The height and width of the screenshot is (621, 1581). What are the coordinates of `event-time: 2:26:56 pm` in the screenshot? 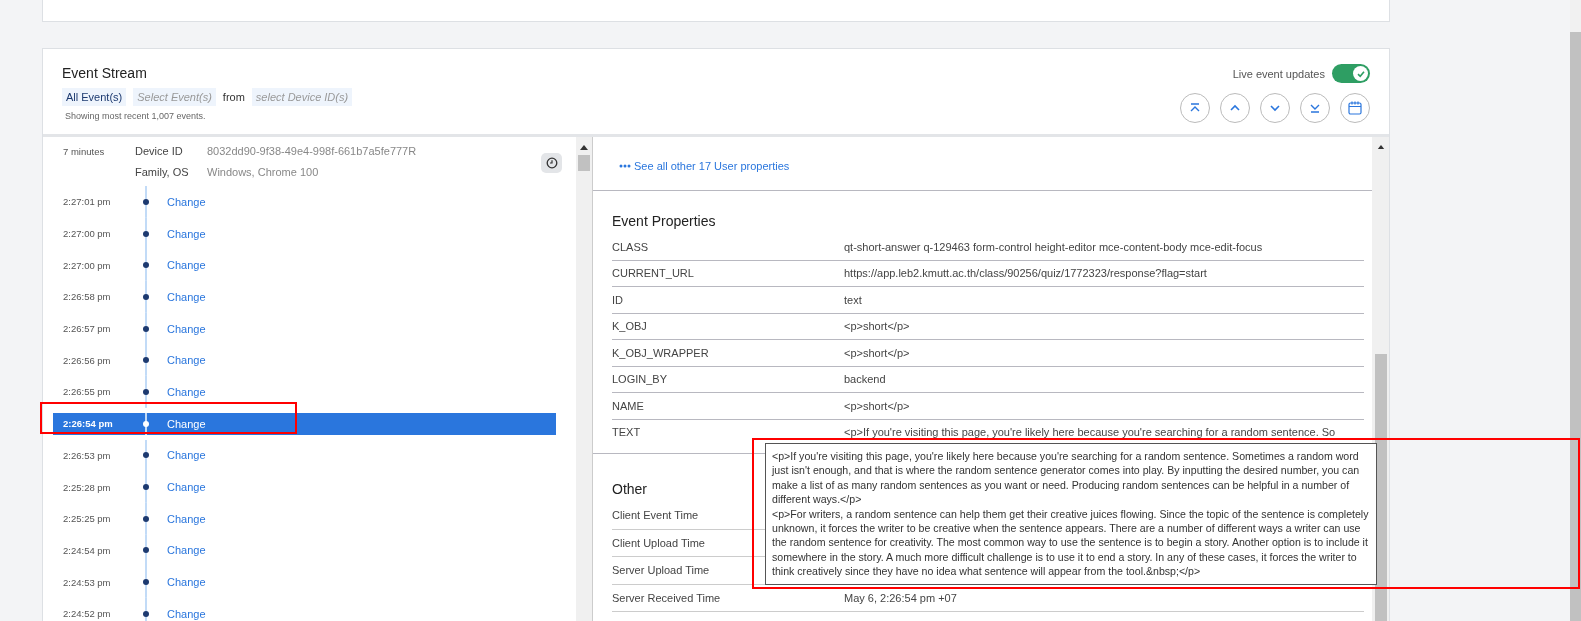 It's located at (87, 360).